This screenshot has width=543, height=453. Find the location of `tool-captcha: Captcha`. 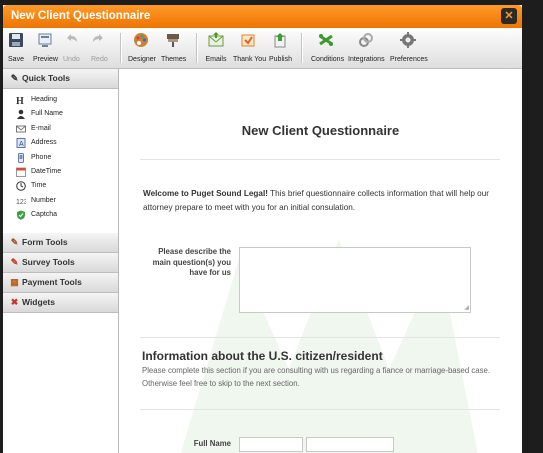

tool-captcha: Captcha is located at coordinates (60, 215).